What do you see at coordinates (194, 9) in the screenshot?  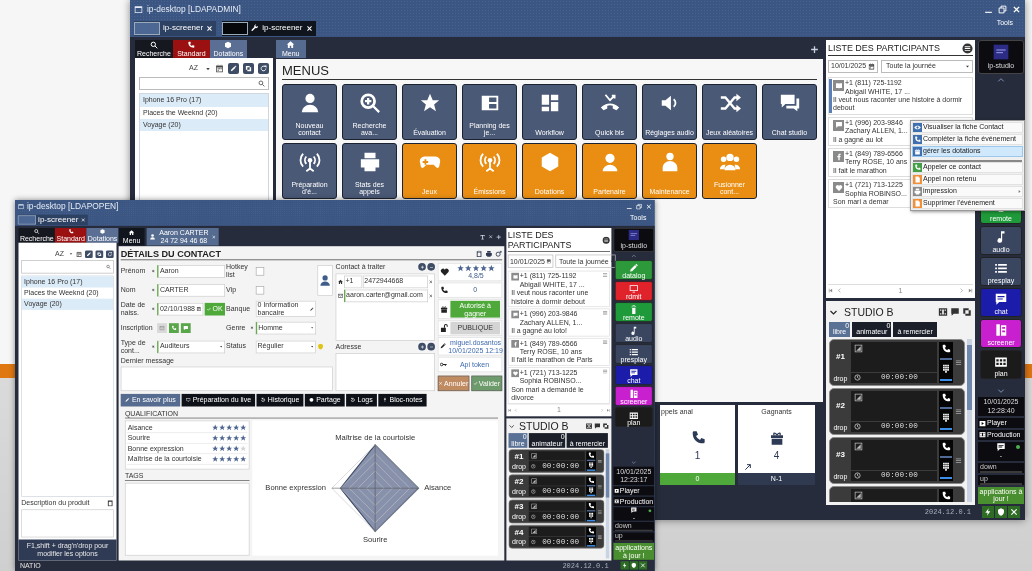 I see `window-title: ip-desktop [LDAPADMIN]` at bounding box center [194, 9].